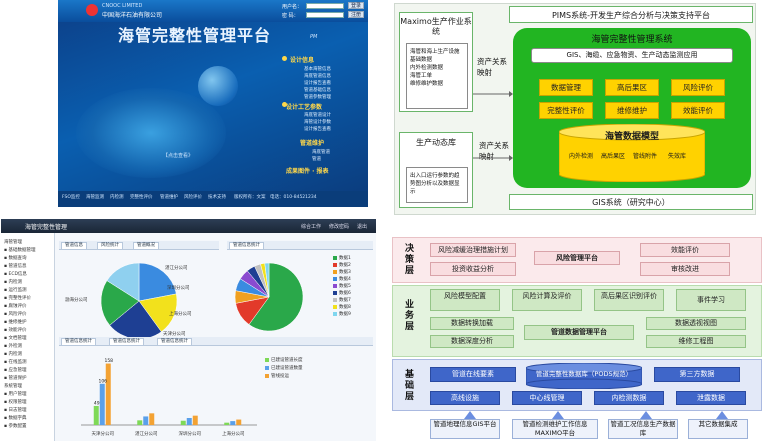 The height and width of the screenshot is (441, 768). What do you see at coordinates (180, 314) in the screenshot?
I see `pie1-label: 上海分公司` at bounding box center [180, 314].